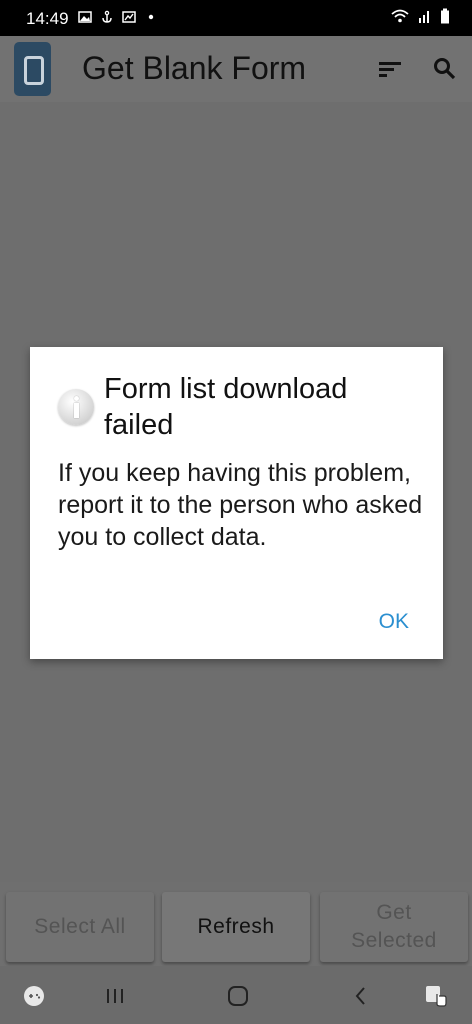  Describe the element at coordinates (32, 69) in the screenshot. I see `app-logo` at that location.